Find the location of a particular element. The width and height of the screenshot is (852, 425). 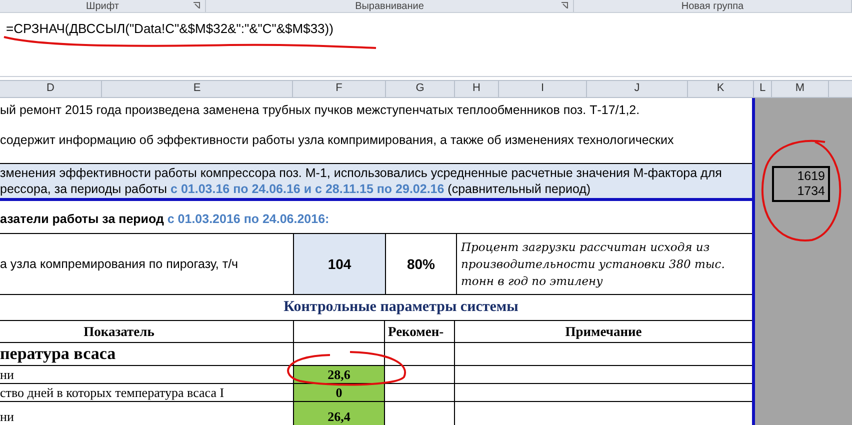

column-header: D is located at coordinates (51, 89).